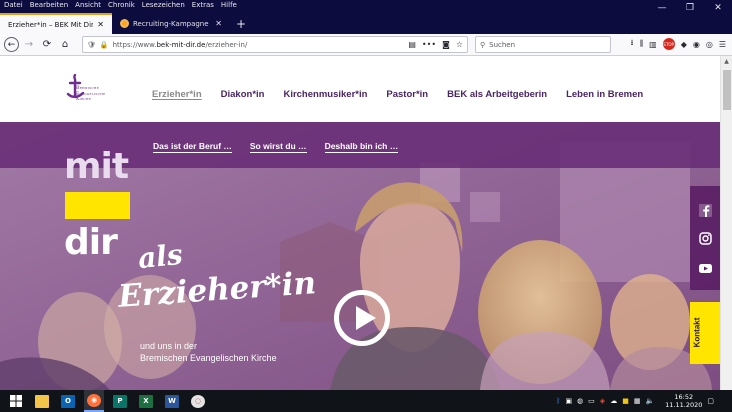  I want to click on lock-icon: 🔒, so click(104, 45).